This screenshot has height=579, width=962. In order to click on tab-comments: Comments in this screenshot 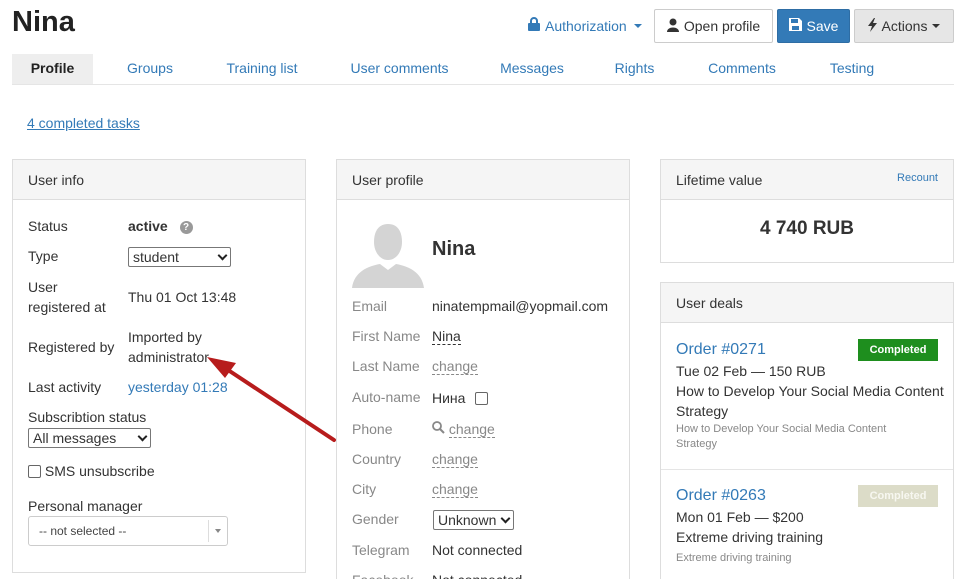, I will do `click(742, 69)`.